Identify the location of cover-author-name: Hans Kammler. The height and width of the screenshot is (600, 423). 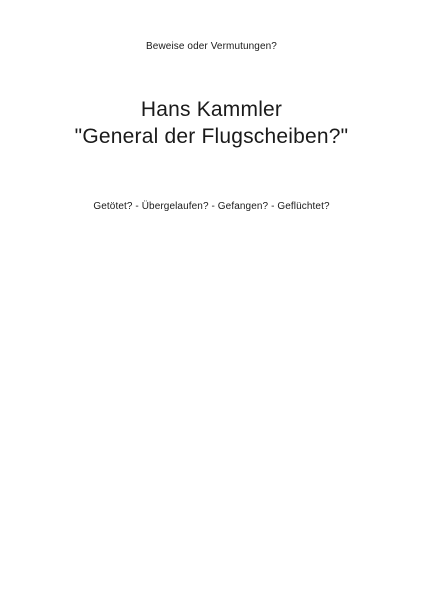
(211, 109).